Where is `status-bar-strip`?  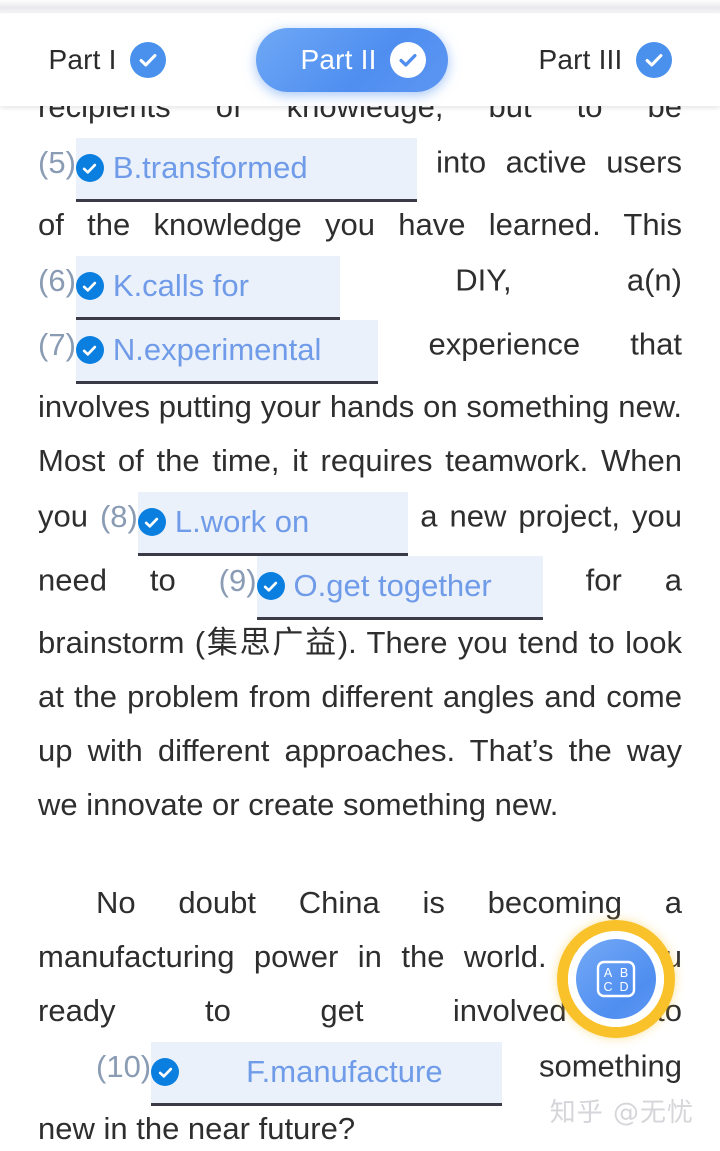 status-bar-strip is located at coordinates (360, 6).